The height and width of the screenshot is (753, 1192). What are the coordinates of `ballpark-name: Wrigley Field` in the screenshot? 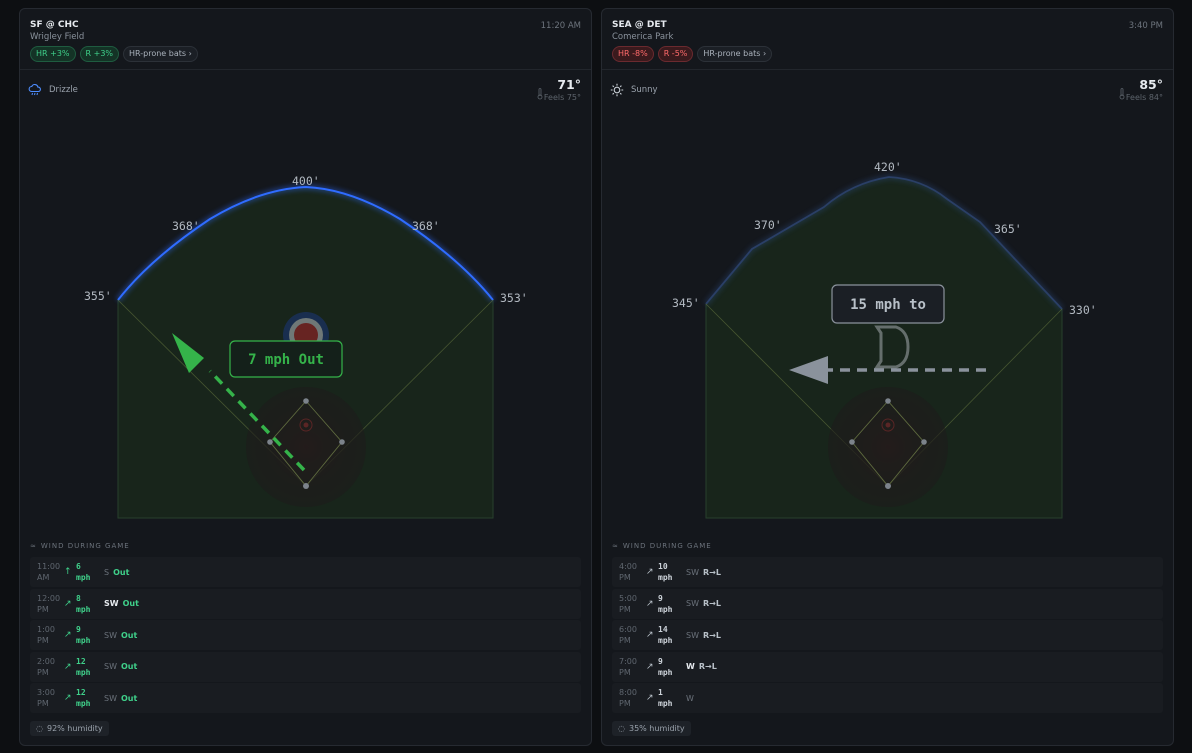 It's located at (57, 37).